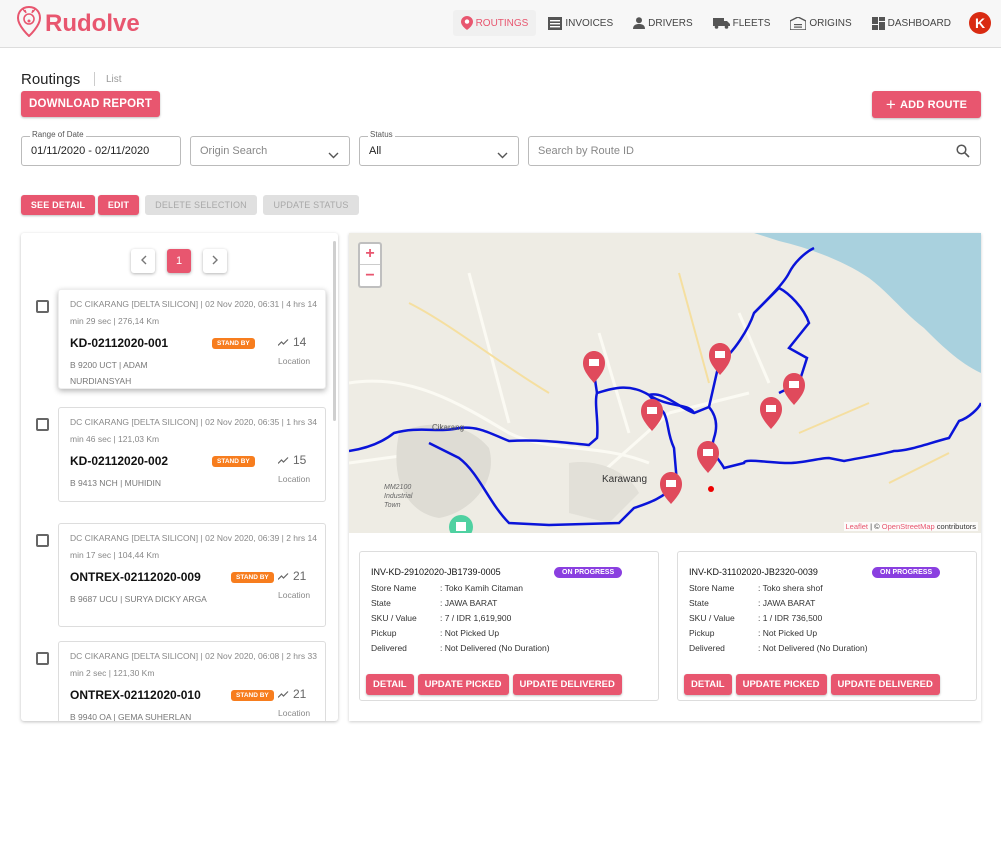  Describe the element at coordinates (94, 79) in the screenshot. I see `title-divider` at that location.